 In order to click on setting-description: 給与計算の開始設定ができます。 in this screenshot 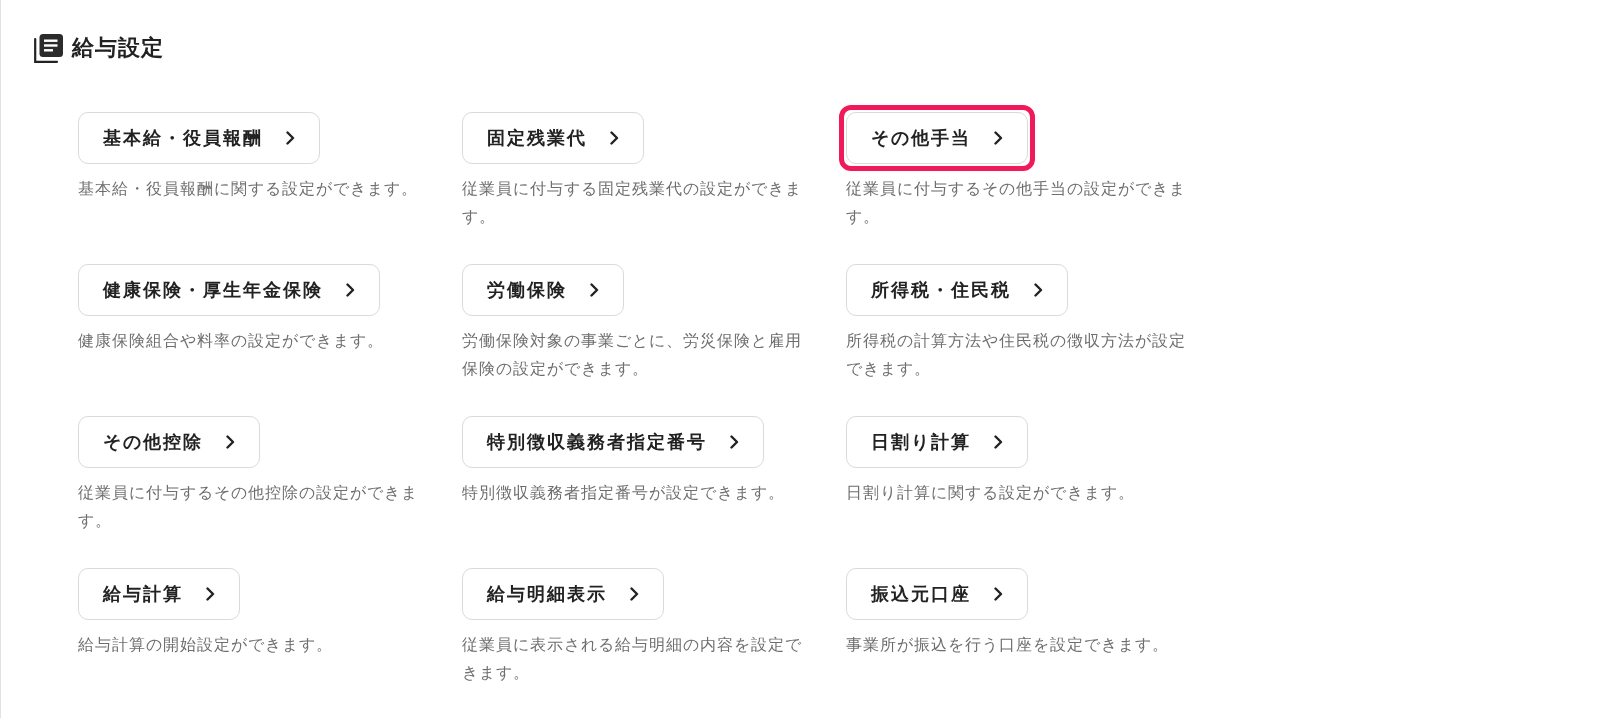, I will do `click(206, 645)`.